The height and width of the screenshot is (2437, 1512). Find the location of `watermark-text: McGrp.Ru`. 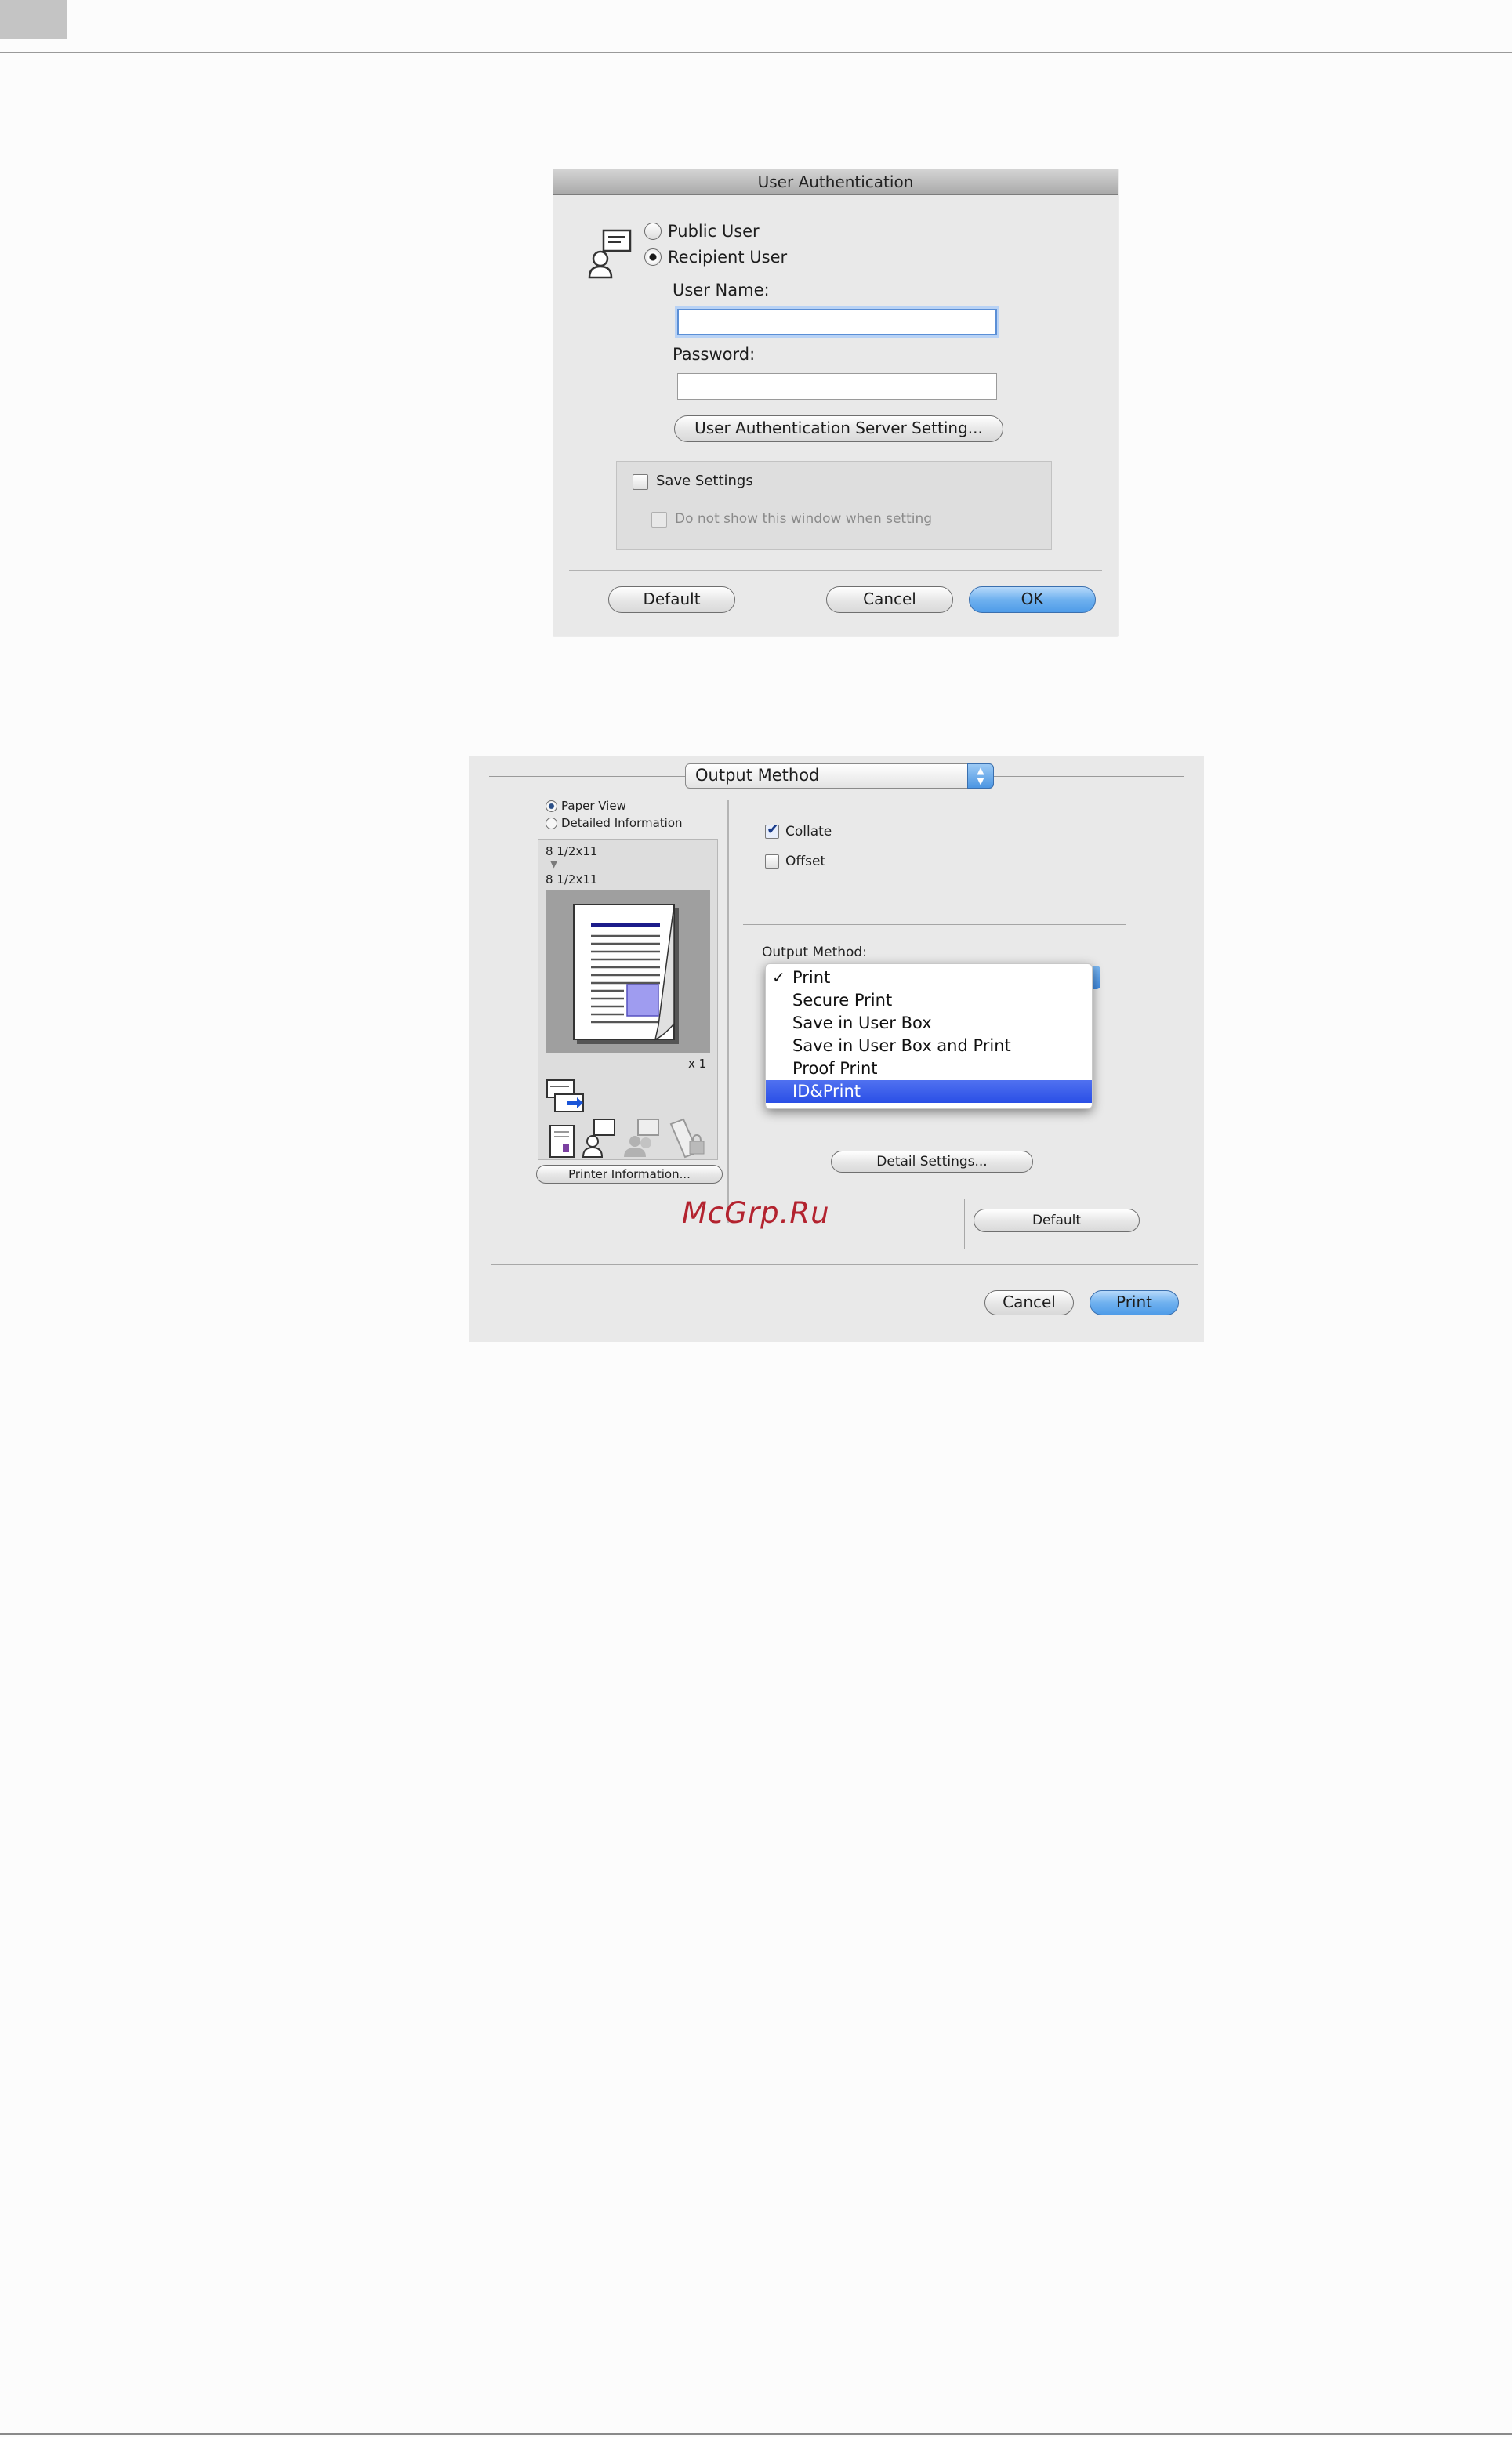

watermark-text: McGrp.Ru is located at coordinates (756, 1213).